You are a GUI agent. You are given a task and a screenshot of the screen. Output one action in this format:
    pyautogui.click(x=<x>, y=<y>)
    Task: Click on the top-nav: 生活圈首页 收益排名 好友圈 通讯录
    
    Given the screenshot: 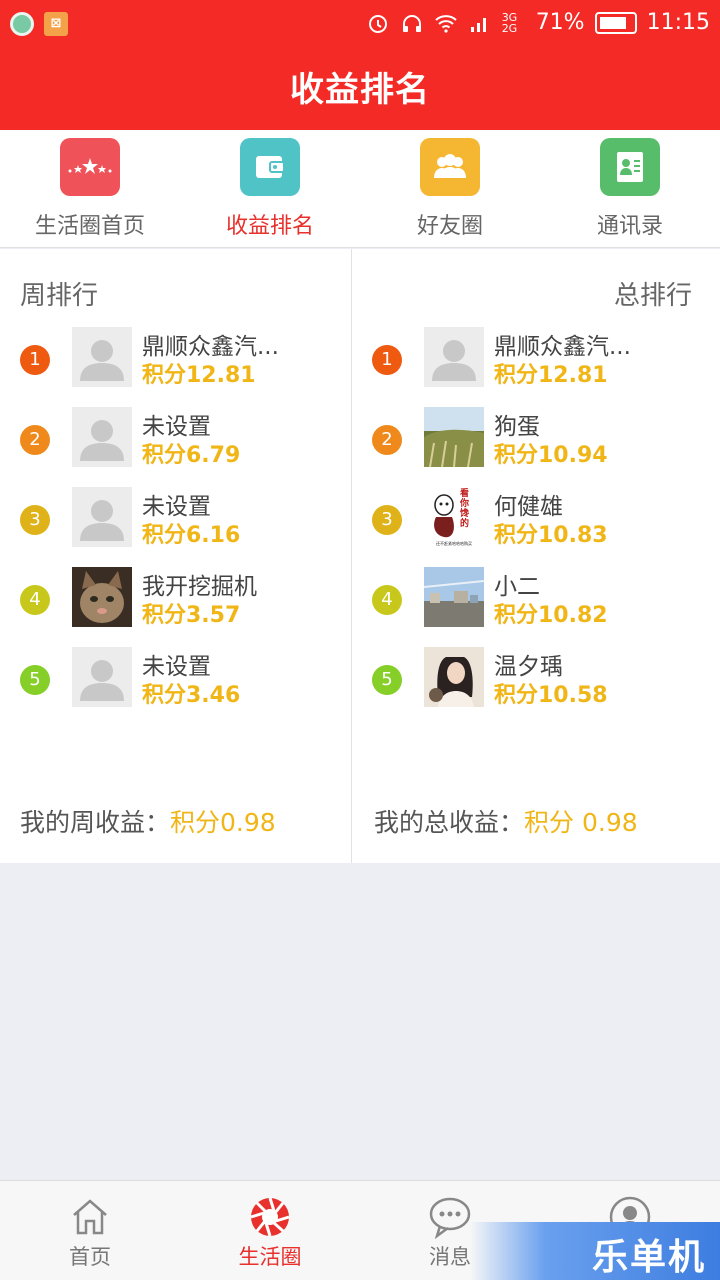 What is the action you would take?
    pyautogui.click(x=360, y=189)
    